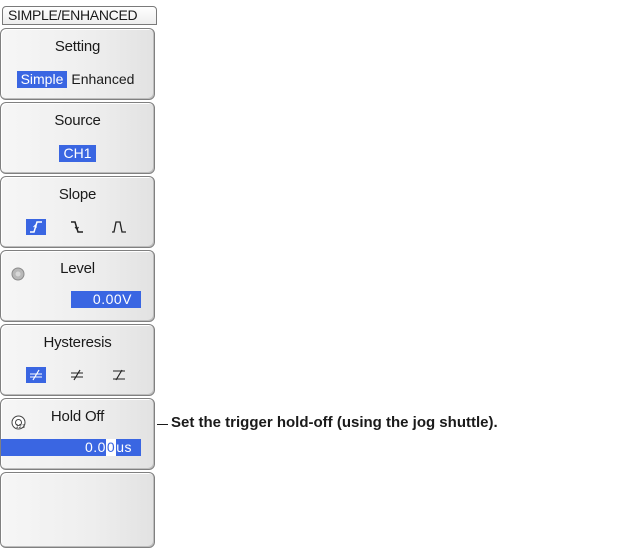 This screenshot has height=549, width=635. What do you see at coordinates (77, 434) in the screenshot?
I see `holdoff-softkey: 123 Hold Off 0.00us` at bounding box center [77, 434].